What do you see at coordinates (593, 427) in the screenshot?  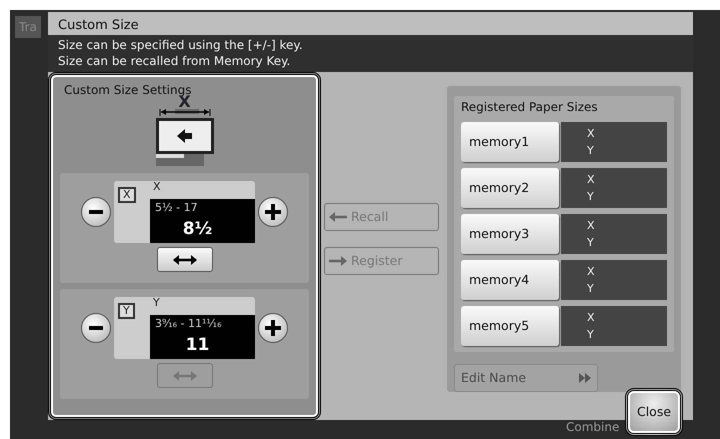 I see `menu-label: Combine` at bounding box center [593, 427].